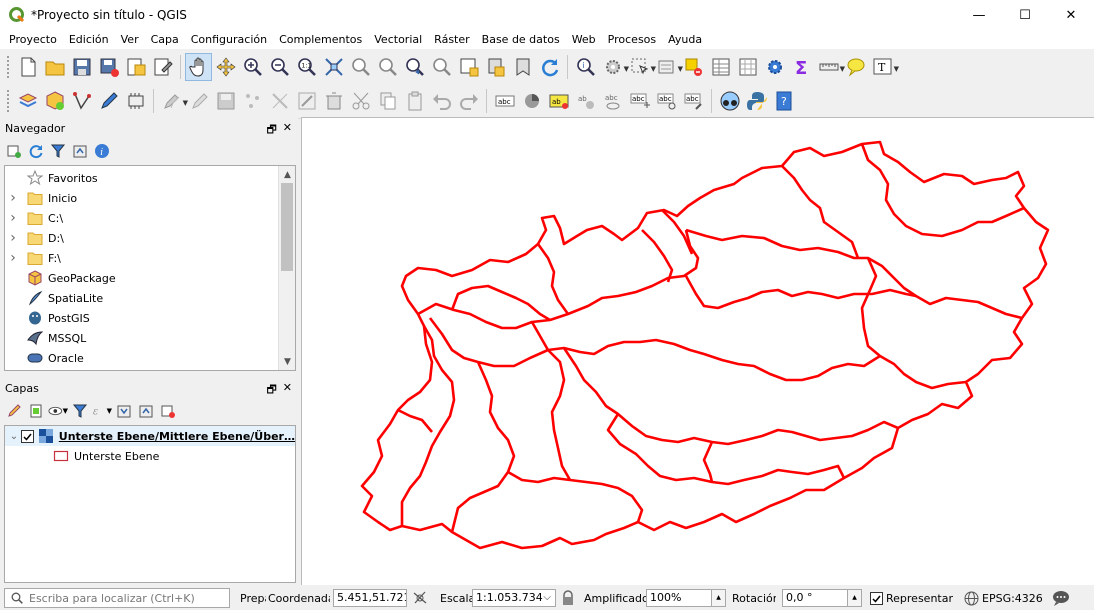 The height and width of the screenshot is (610, 1094). What do you see at coordinates (979, 15) in the screenshot?
I see `minimize-button: —` at bounding box center [979, 15].